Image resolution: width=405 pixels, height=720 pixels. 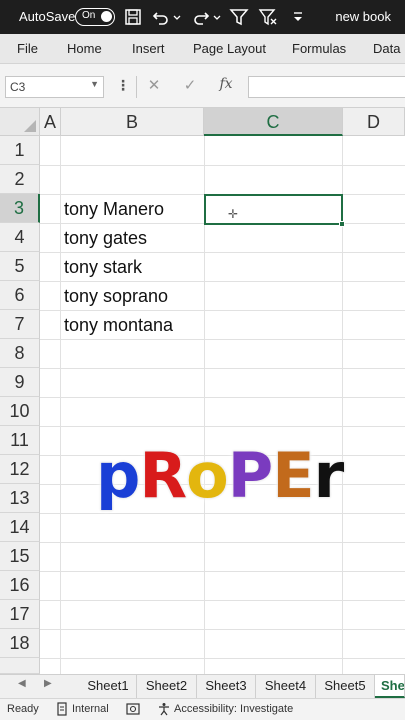 I want to click on row-header-10: 10, so click(x=20, y=411).